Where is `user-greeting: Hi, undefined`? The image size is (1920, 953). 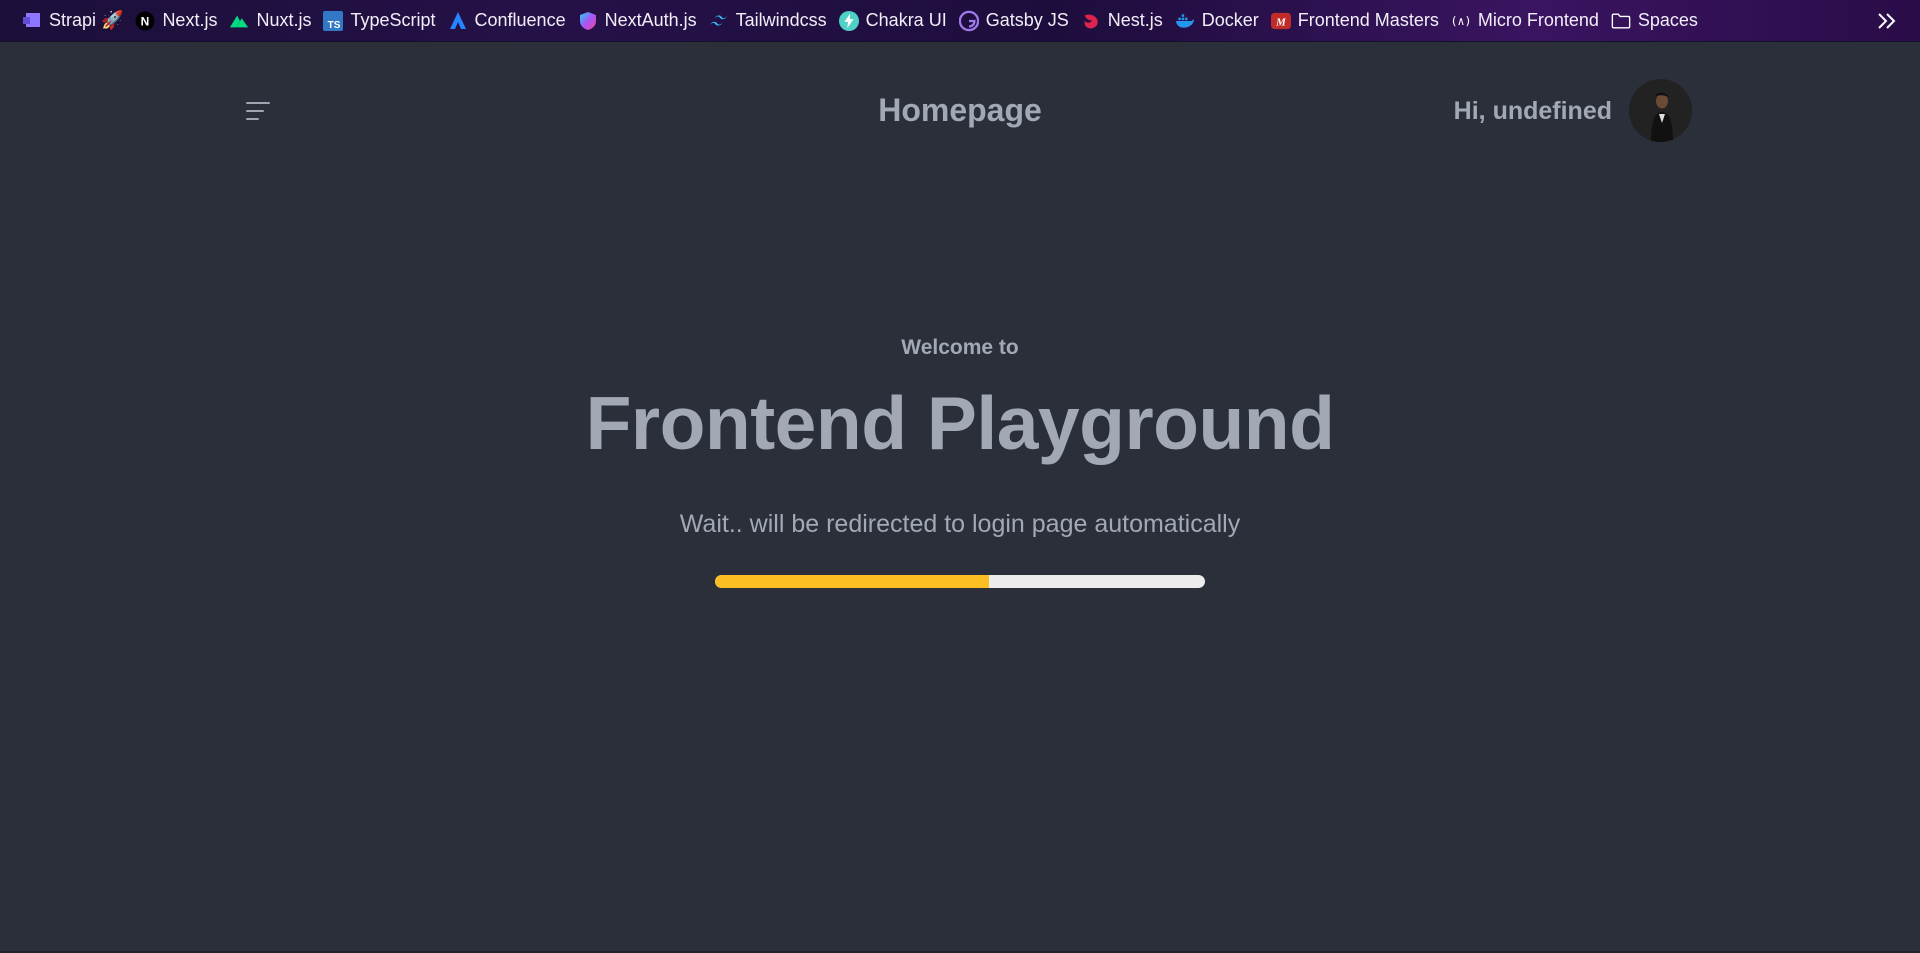
user-greeting: Hi, undefined is located at coordinates (1532, 111).